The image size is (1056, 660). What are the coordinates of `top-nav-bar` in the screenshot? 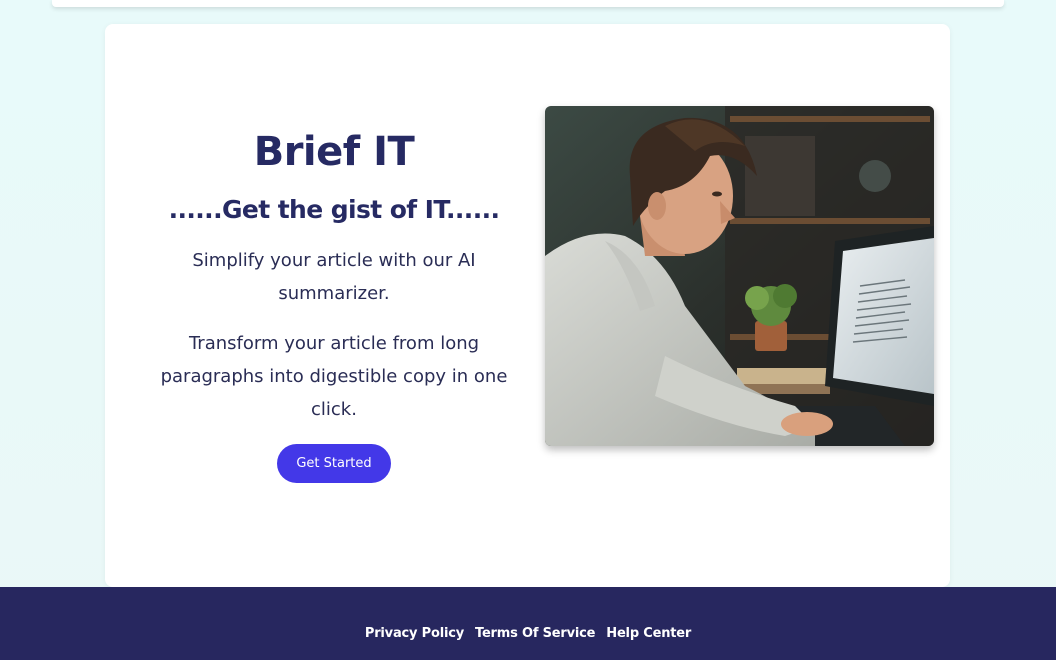 It's located at (528, 3).